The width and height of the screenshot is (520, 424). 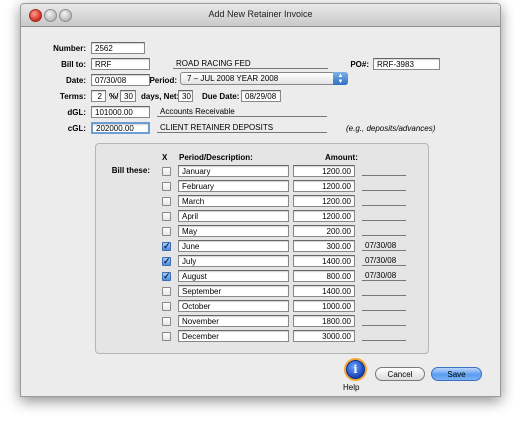 I want to click on bill-to-name: ROAD RACING FED, so click(x=250, y=63).